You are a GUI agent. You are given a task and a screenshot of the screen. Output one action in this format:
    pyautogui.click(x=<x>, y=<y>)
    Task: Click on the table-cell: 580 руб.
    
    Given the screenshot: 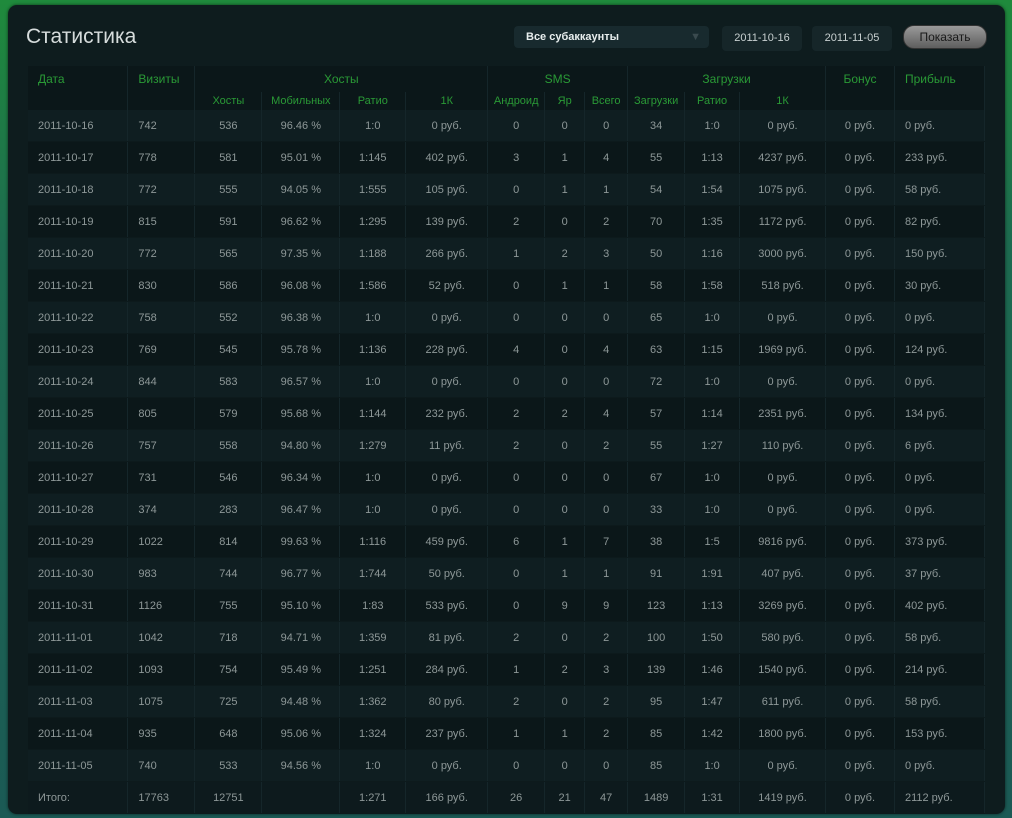 What is the action you would take?
    pyautogui.click(x=782, y=637)
    